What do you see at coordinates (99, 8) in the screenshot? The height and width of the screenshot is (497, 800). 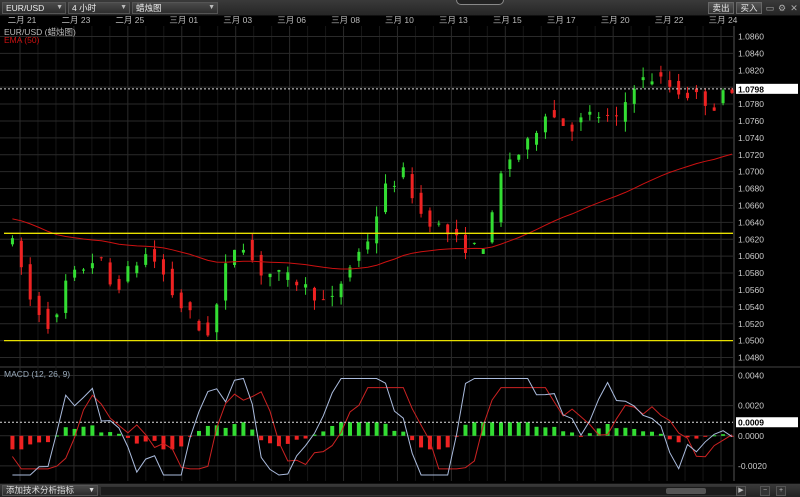 I see `timeframe-dropdown: 4 小时 ▼` at bounding box center [99, 8].